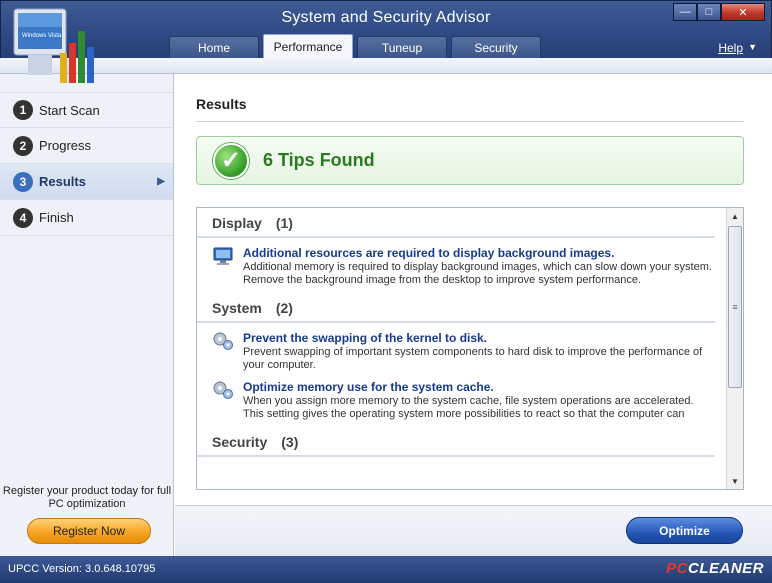 This screenshot has width=772, height=583. What do you see at coordinates (284, 308) in the screenshot?
I see `section-count: (2)` at bounding box center [284, 308].